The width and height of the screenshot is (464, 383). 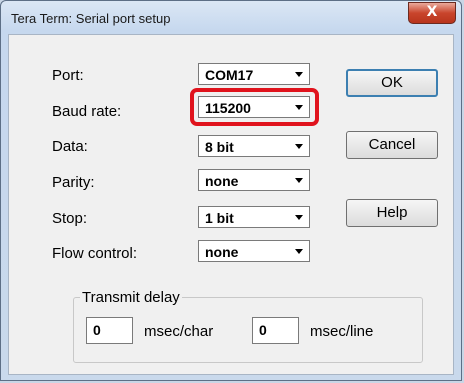 What do you see at coordinates (179, 331) in the screenshot?
I see `msec-per-char-label: msec/char` at bounding box center [179, 331].